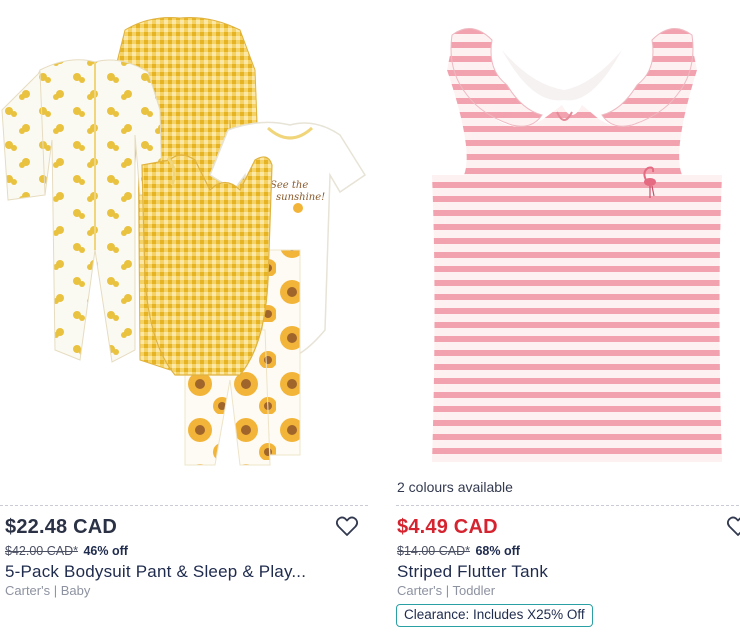  What do you see at coordinates (497, 551) in the screenshot?
I see `discount-percent: 68% off` at bounding box center [497, 551].